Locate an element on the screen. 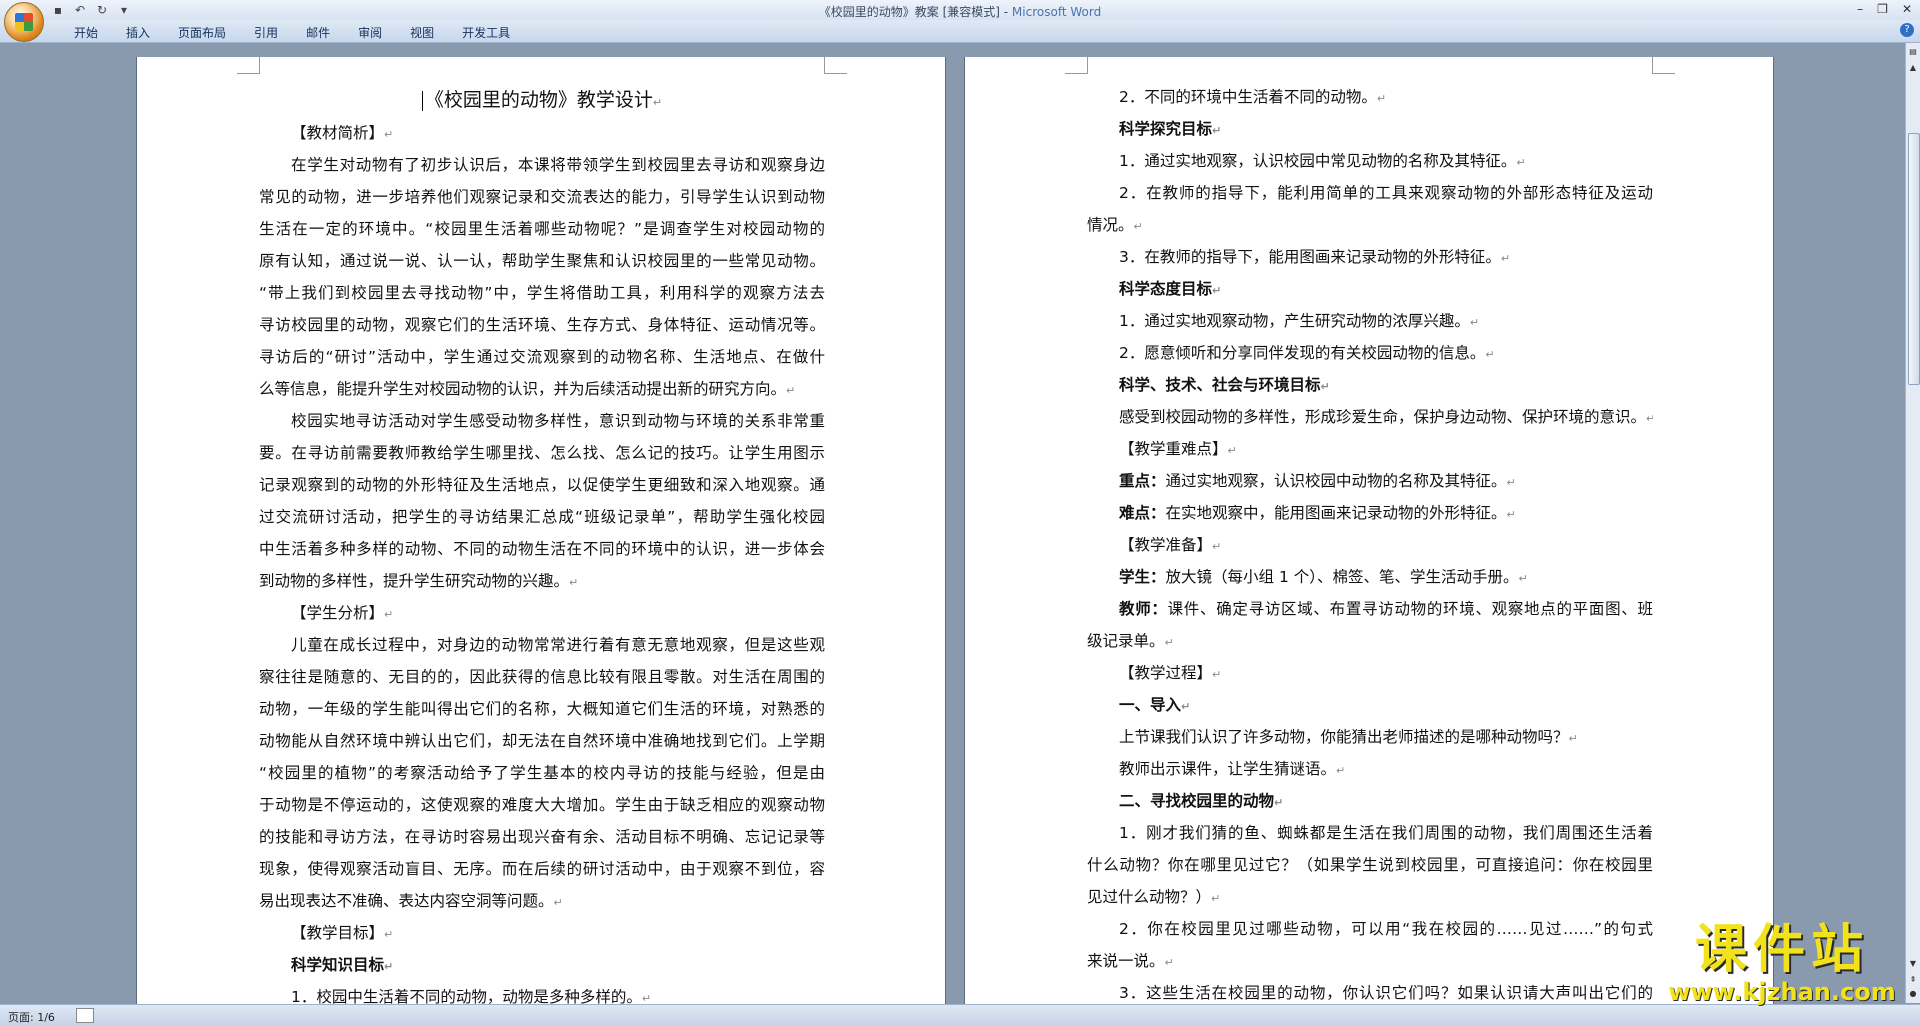  margin-mark-top-left is located at coordinates (1076, 65).